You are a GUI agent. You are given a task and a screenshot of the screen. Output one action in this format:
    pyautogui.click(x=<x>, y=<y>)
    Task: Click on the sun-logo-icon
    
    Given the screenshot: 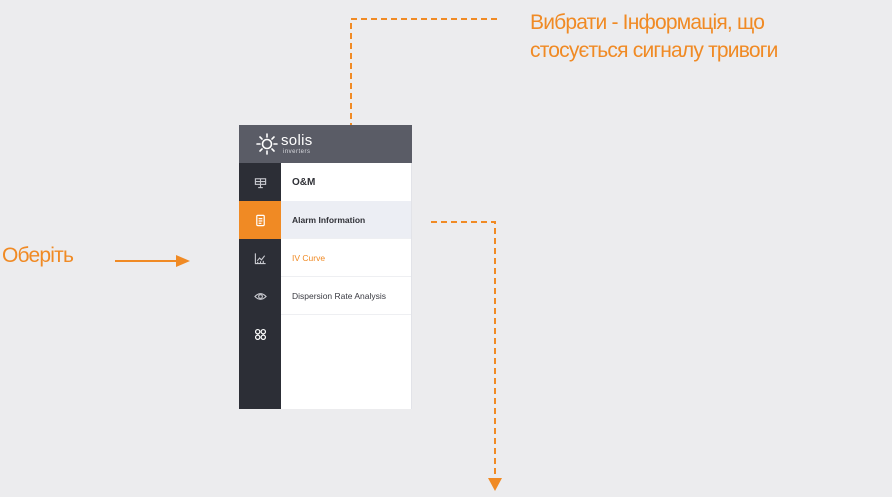 What is the action you would take?
    pyautogui.click(x=267, y=144)
    